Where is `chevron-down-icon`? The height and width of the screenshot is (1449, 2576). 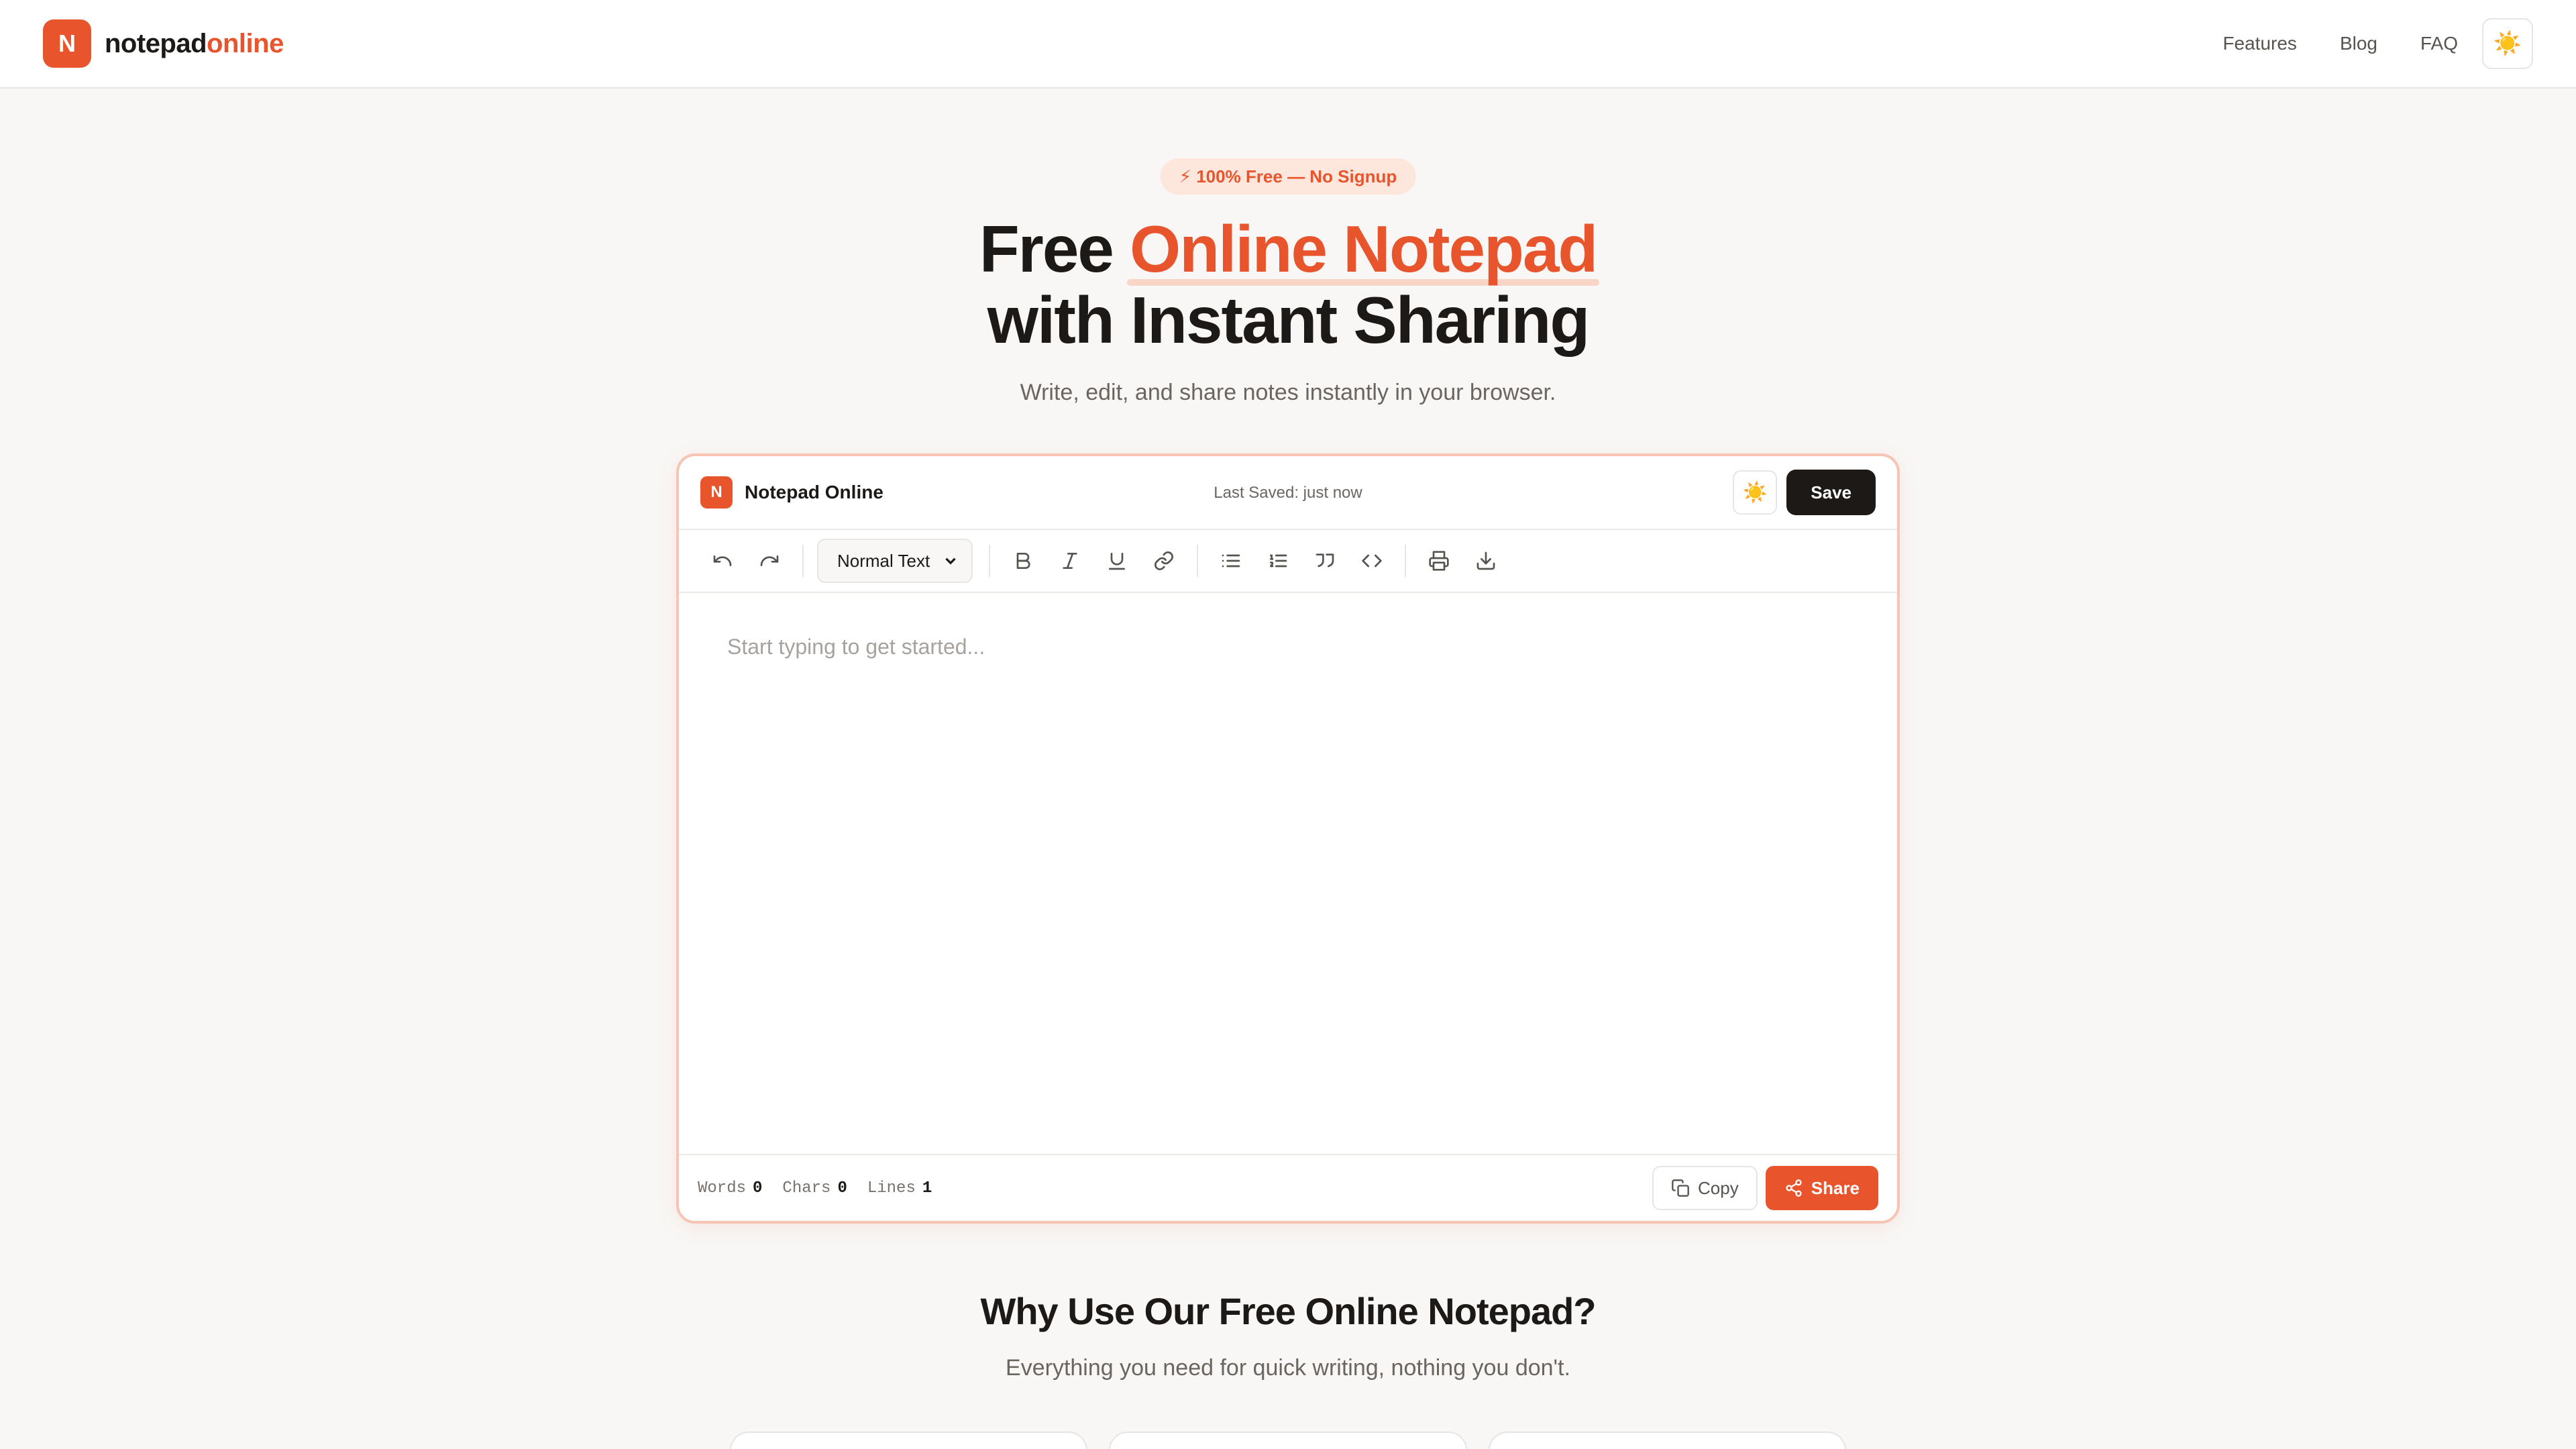 chevron-down-icon is located at coordinates (950, 561).